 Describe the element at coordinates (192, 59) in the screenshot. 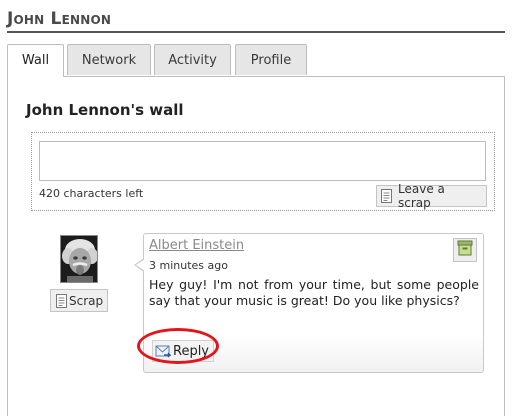

I see `tab-activity: Activity` at that location.